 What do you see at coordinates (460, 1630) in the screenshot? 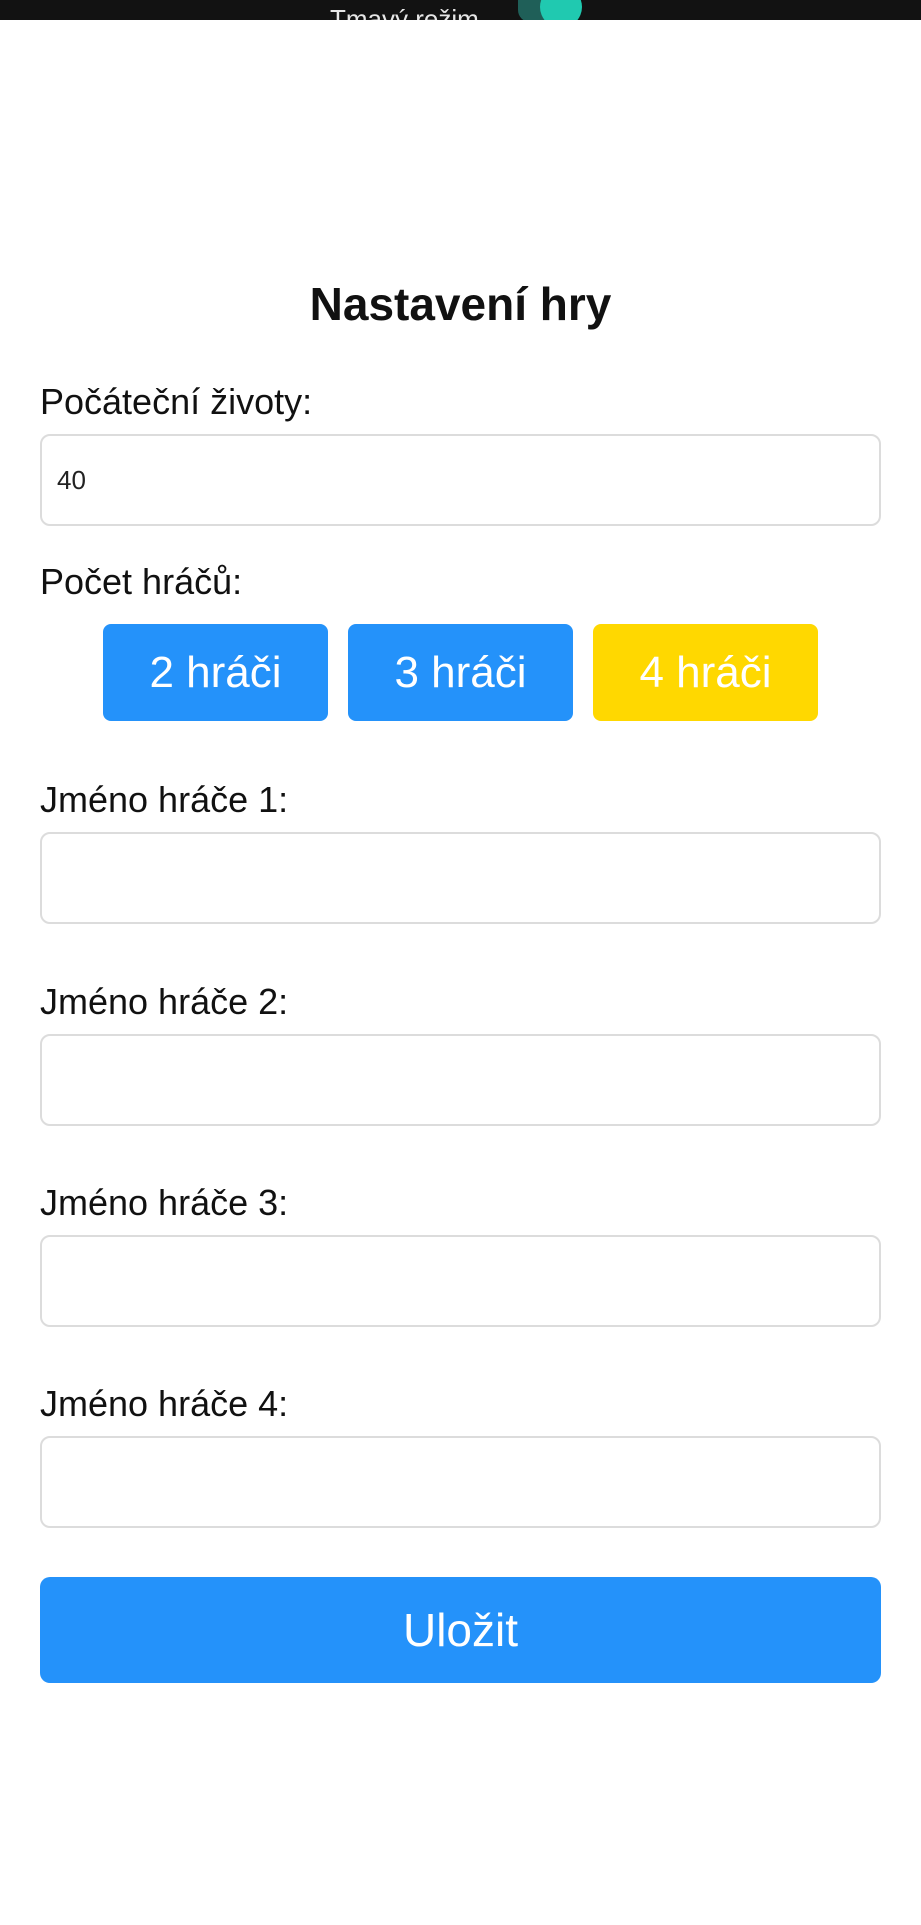
I see `save-button: Uložit` at bounding box center [460, 1630].